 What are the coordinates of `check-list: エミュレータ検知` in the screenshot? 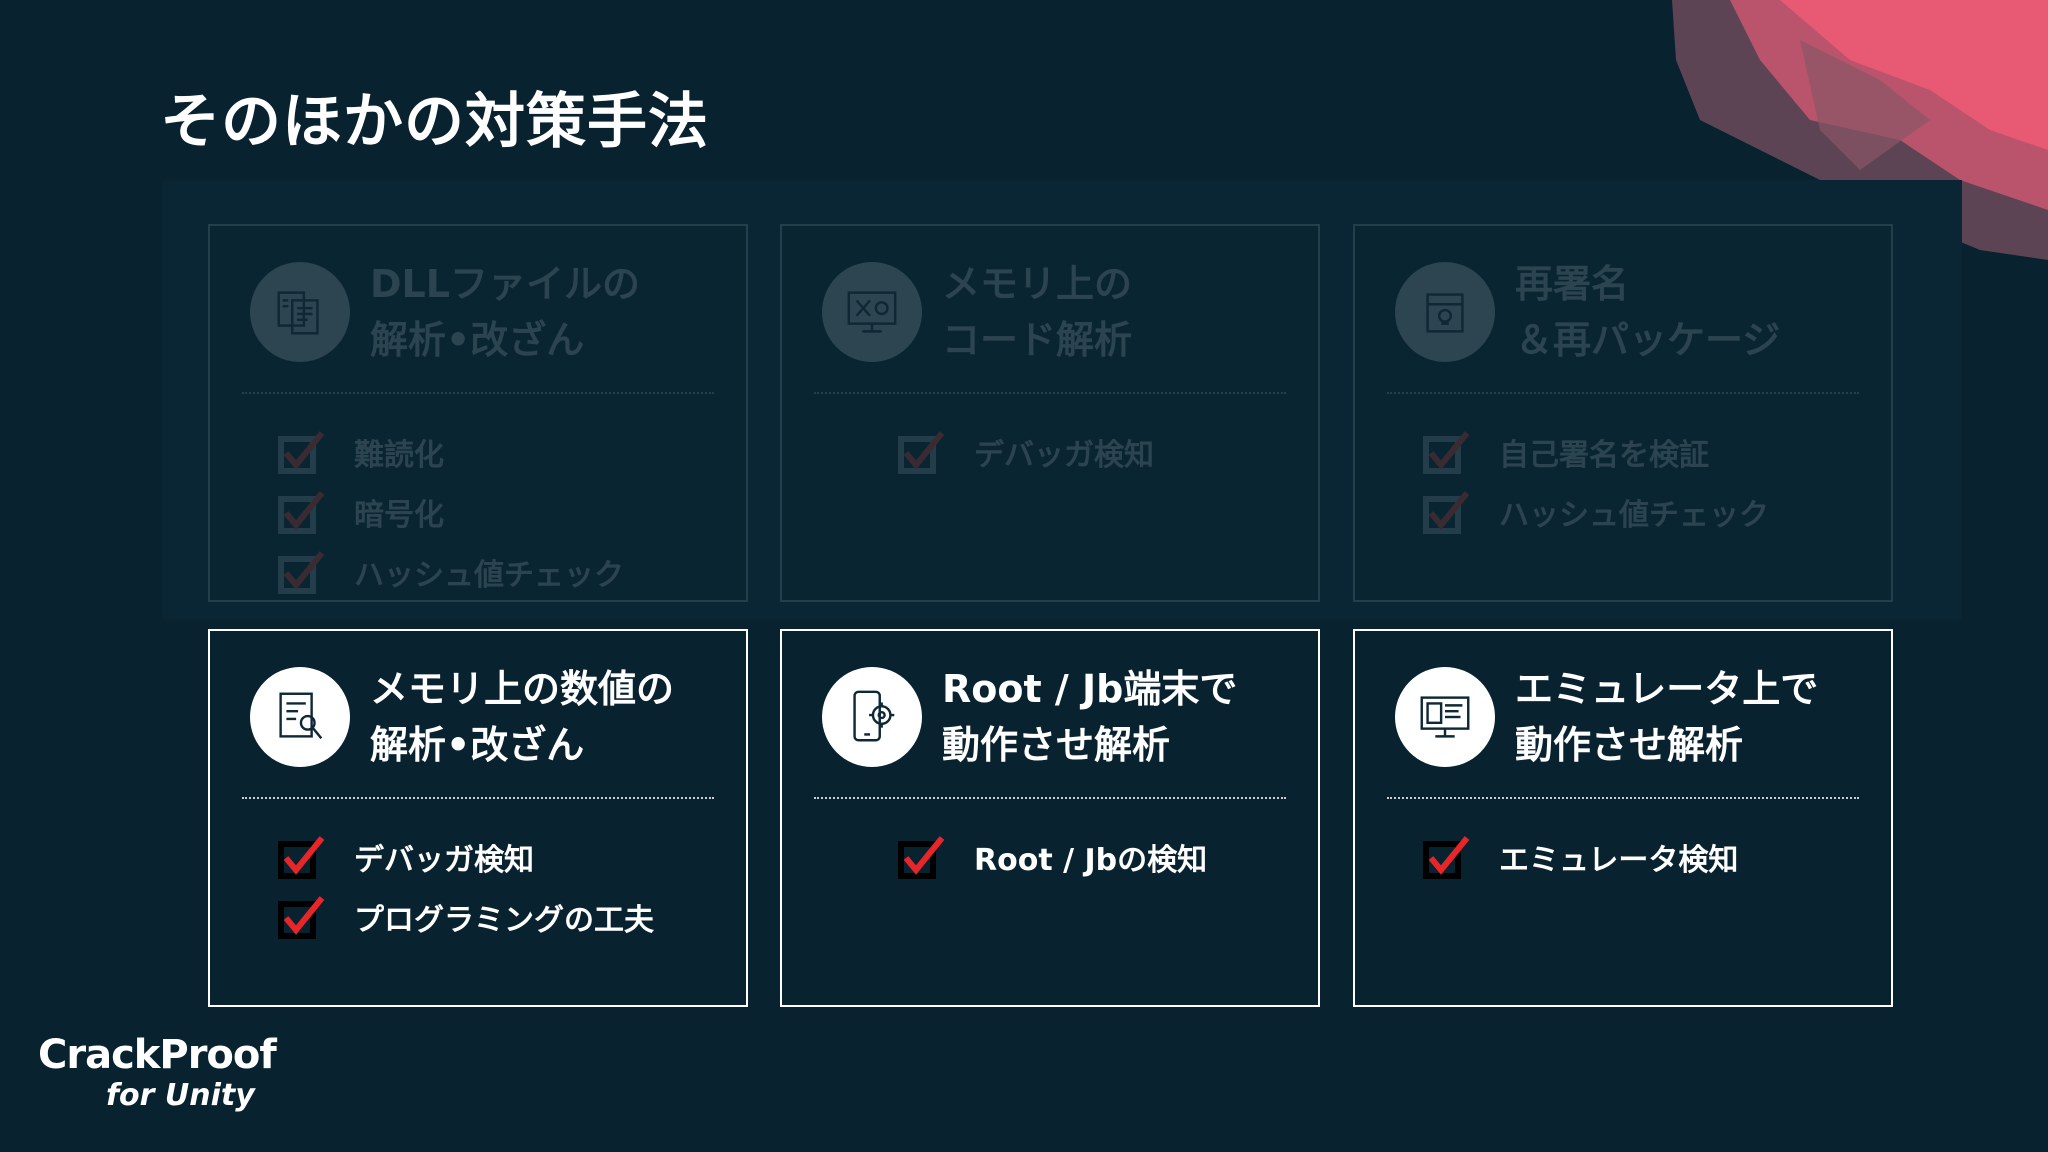 It's located at (1652, 857).